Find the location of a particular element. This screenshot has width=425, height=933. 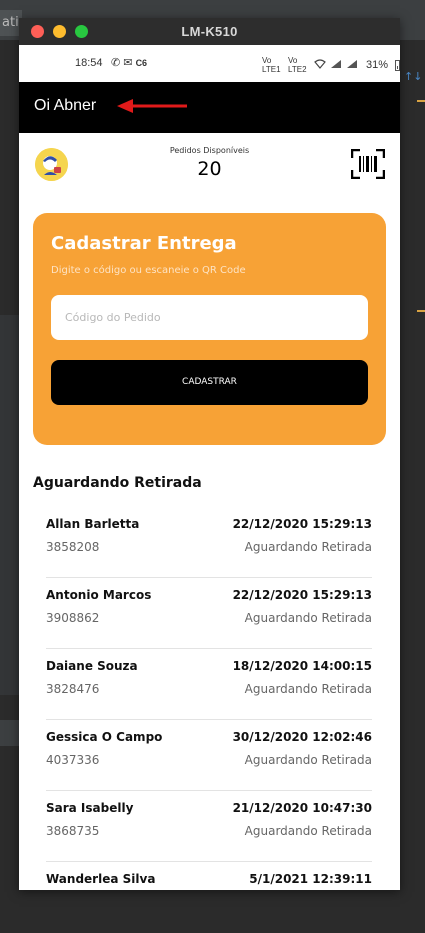

minimize-window-button is located at coordinates (59, 31).